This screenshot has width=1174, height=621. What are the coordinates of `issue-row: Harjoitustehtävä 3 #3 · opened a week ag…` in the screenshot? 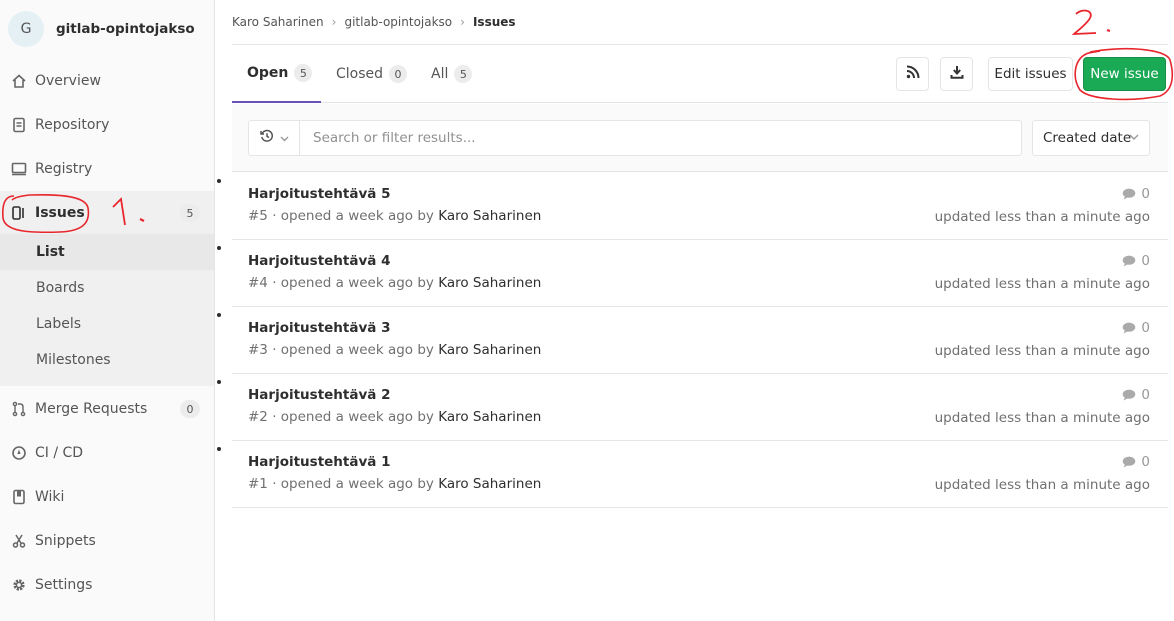 It's located at (700, 340).